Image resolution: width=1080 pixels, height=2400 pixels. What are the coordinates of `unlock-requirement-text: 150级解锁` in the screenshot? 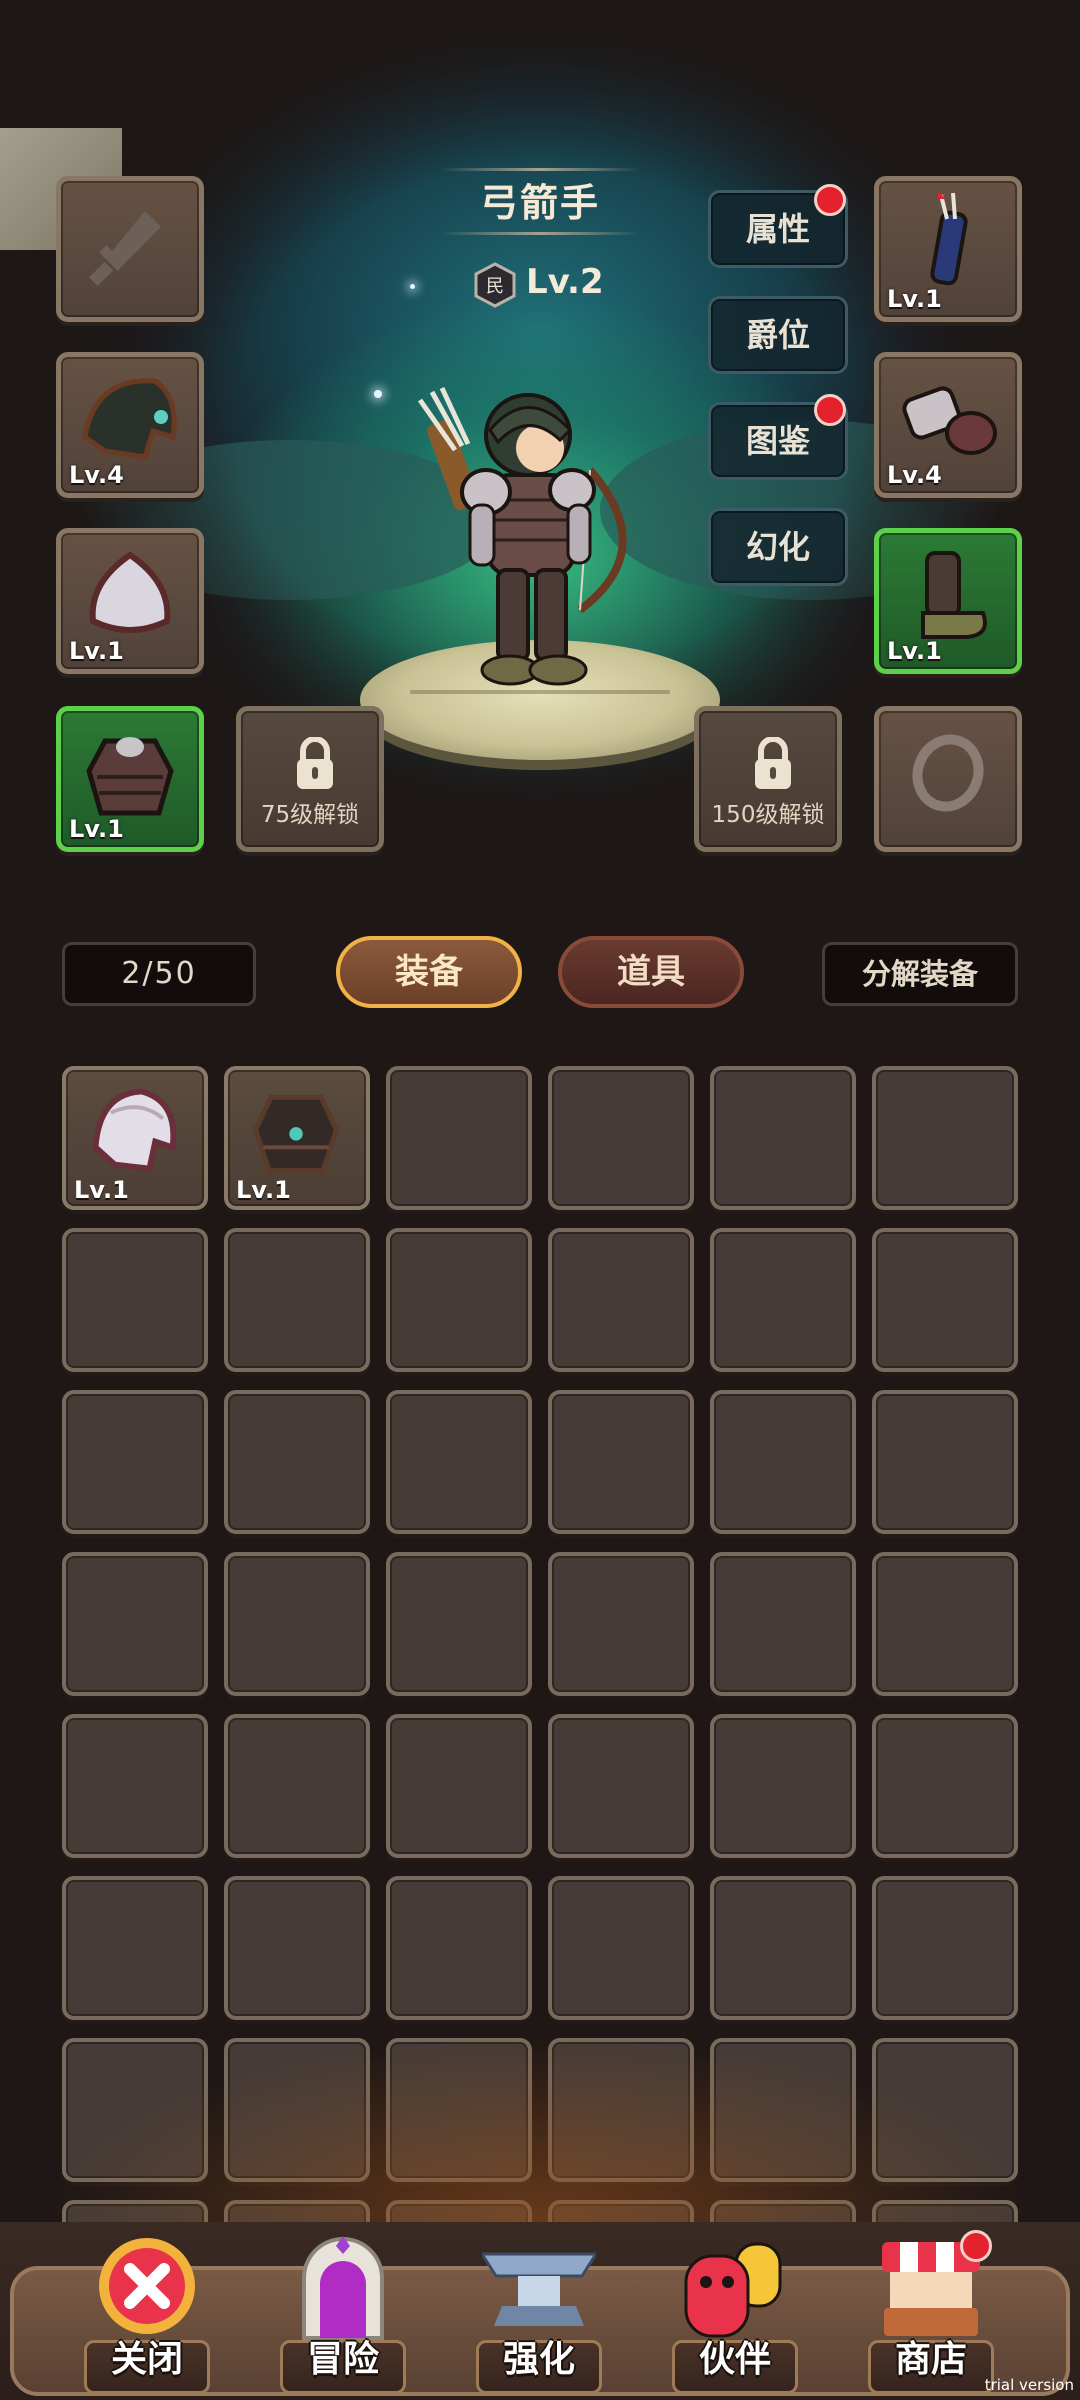 It's located at (768, 815).